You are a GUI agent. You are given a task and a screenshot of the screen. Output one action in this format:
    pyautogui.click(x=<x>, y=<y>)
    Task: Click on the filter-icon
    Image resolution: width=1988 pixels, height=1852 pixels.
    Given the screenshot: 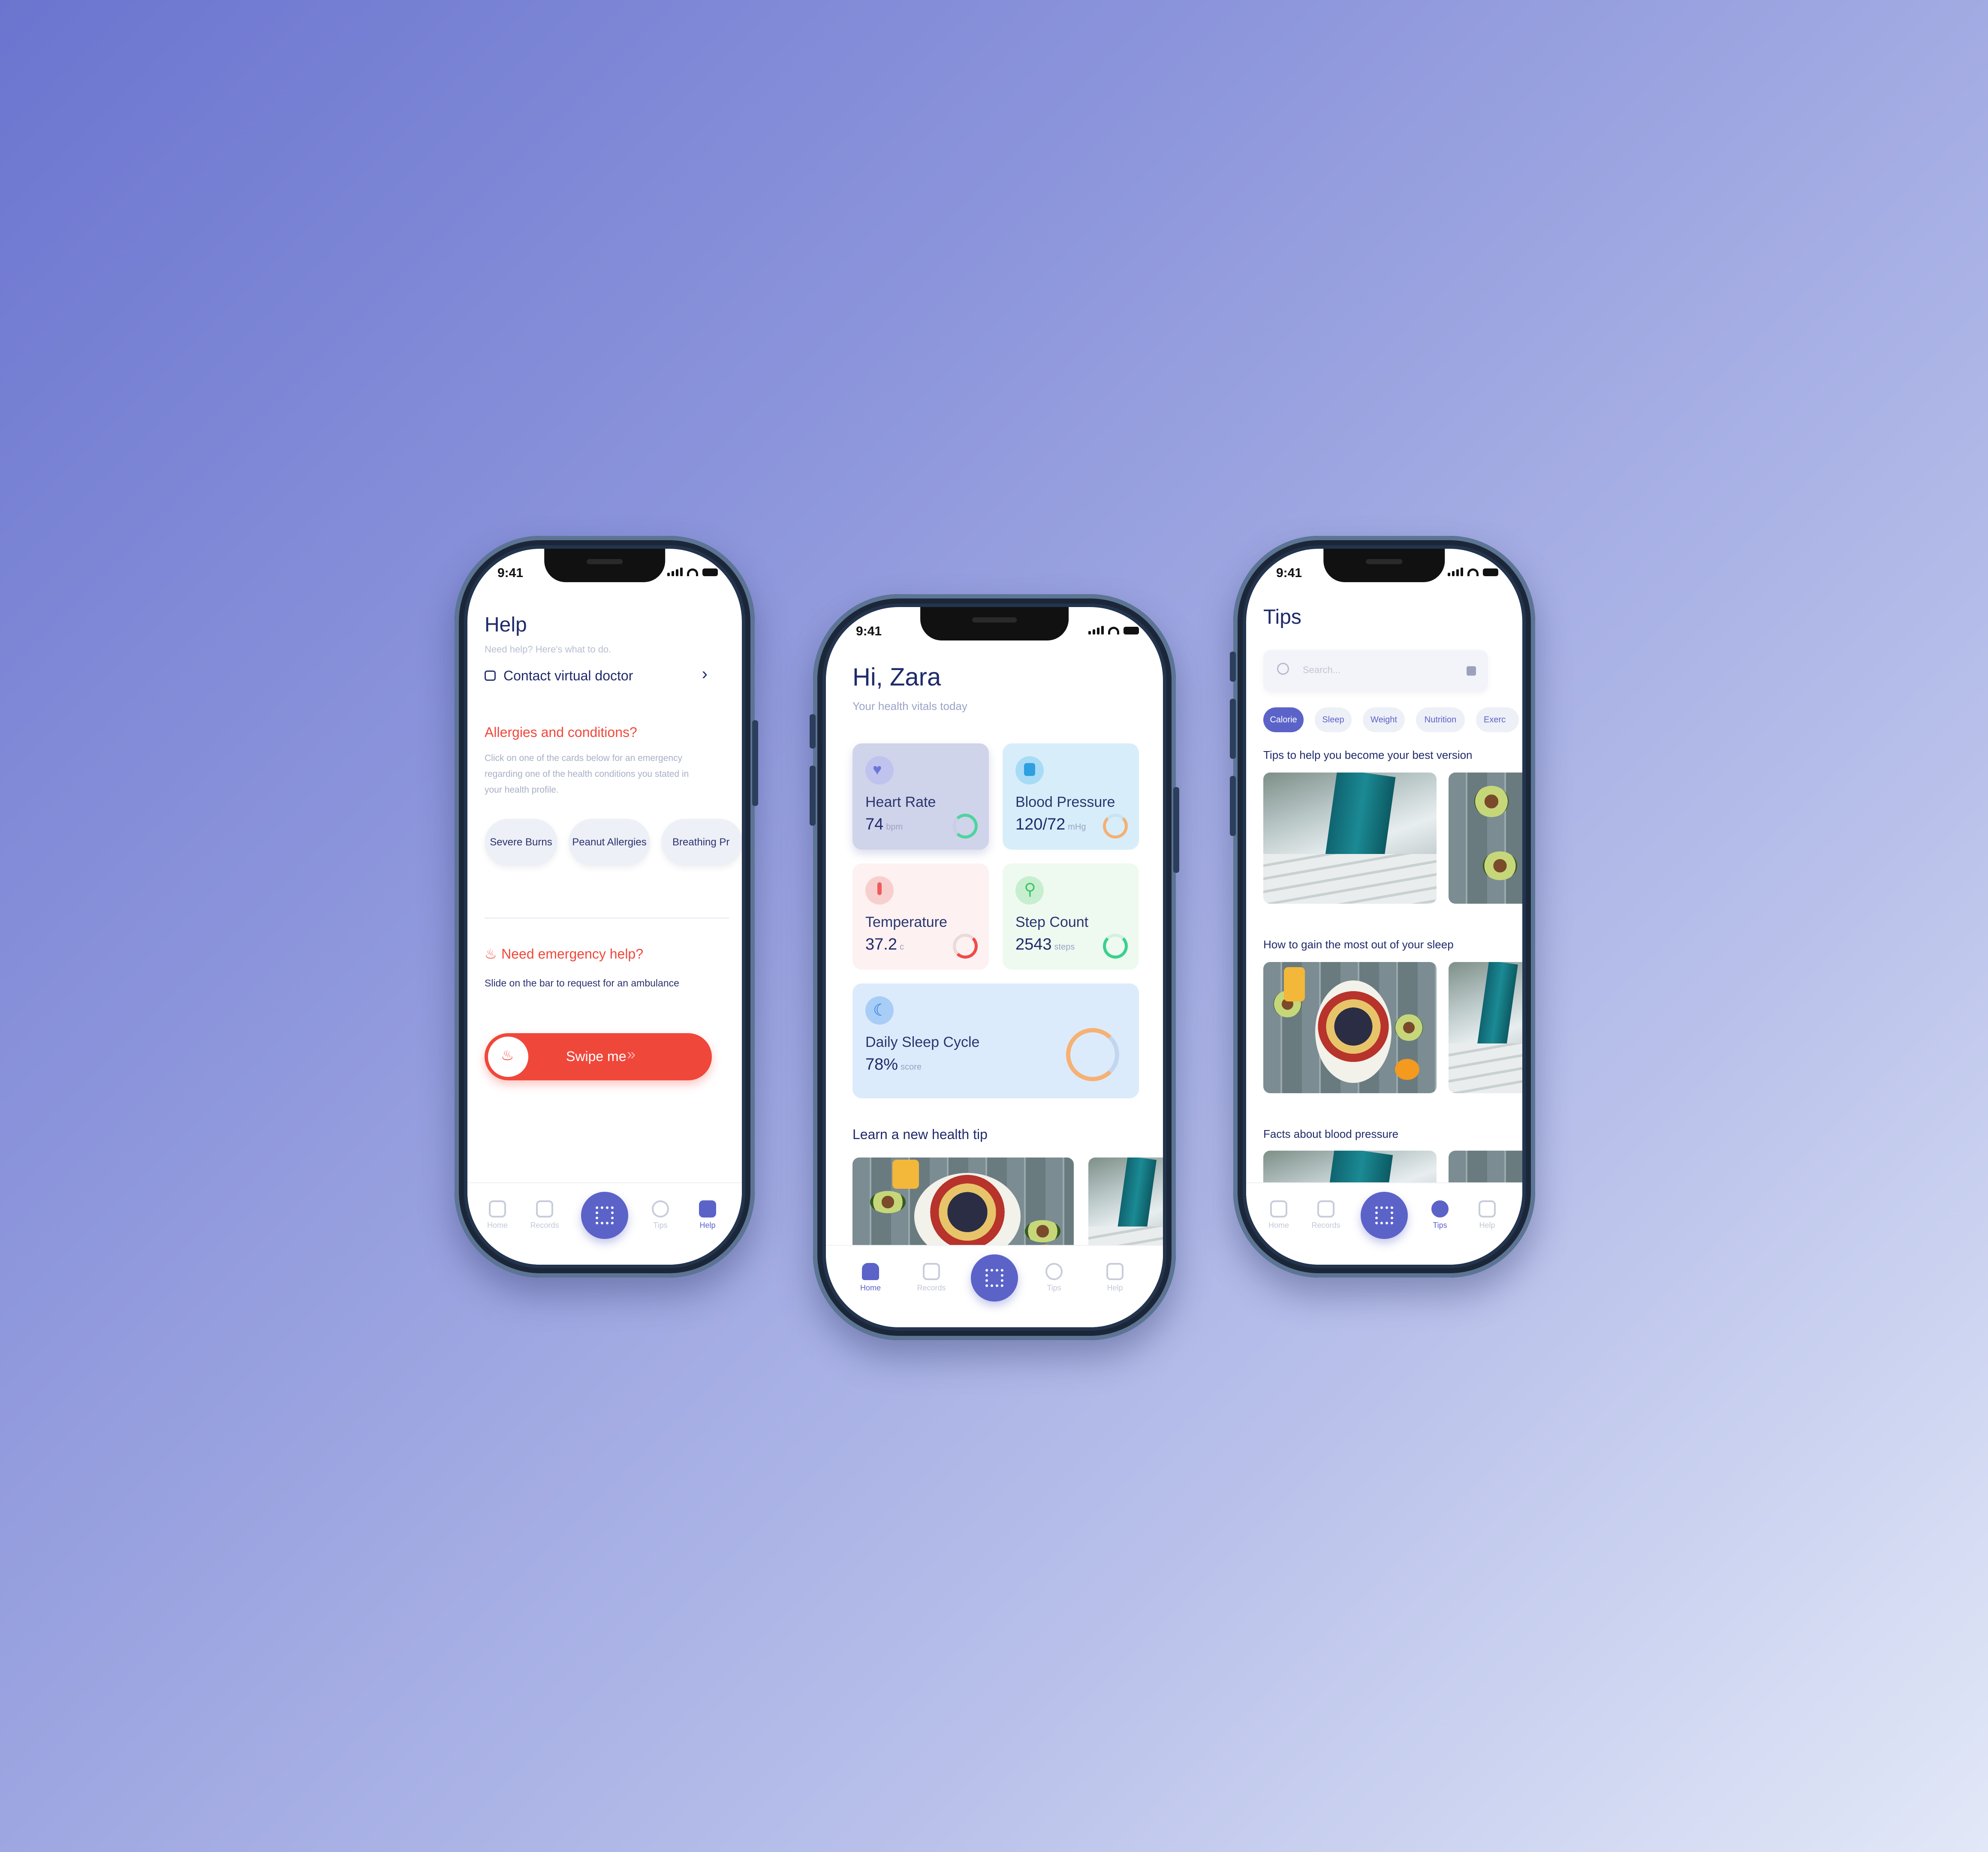 What is the action you would take?
    pyautogui.click(x=1471, y=671)
    